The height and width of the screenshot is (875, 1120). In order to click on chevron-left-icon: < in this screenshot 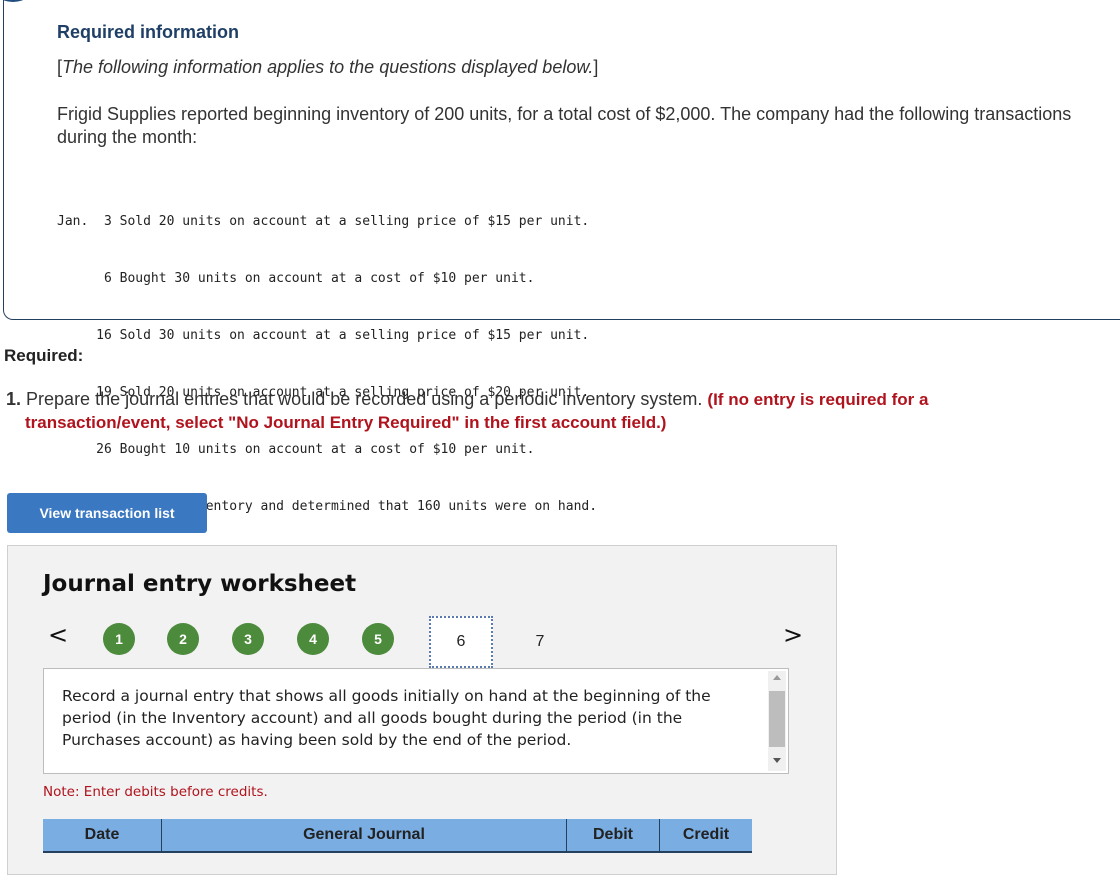, I will do `click(58, 635)`.